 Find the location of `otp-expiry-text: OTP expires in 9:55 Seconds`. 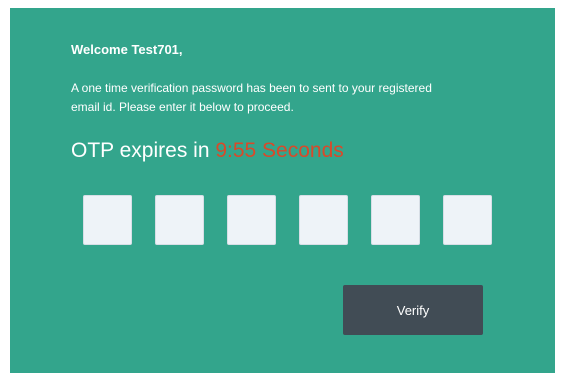

otp-expiry-text: OTP expires in 9:55 Seconds is located at coordinates (207, 151).